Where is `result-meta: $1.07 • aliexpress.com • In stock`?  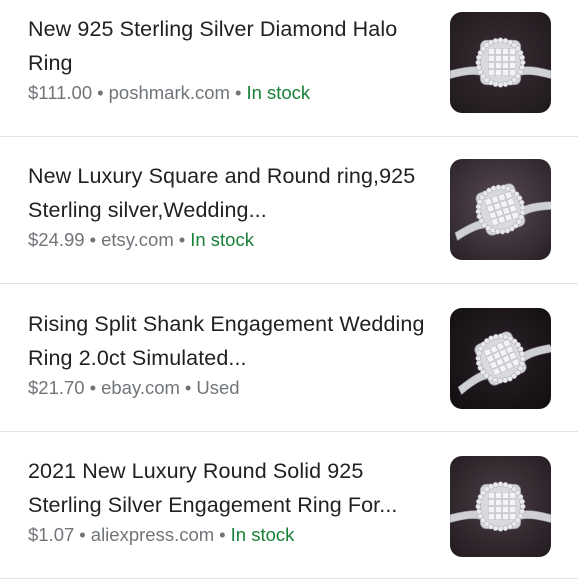 result-meta: $1.07 • aliexpress.com • In stock is located at coordinates (228, 535).